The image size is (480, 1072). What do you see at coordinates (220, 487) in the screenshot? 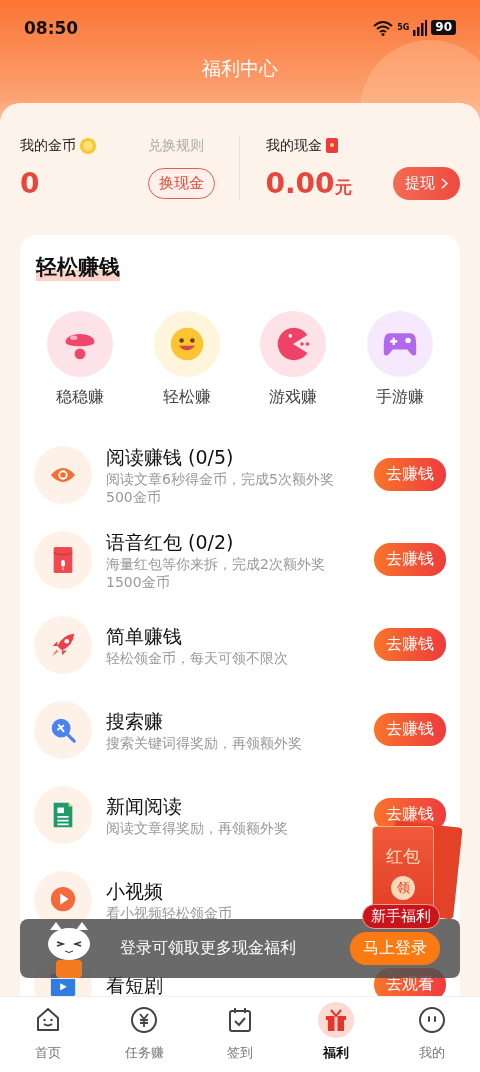
I see `task-description: 阅读文章6秒得金币，完成5次额外奖500金币` at bounding box center [220, 487].